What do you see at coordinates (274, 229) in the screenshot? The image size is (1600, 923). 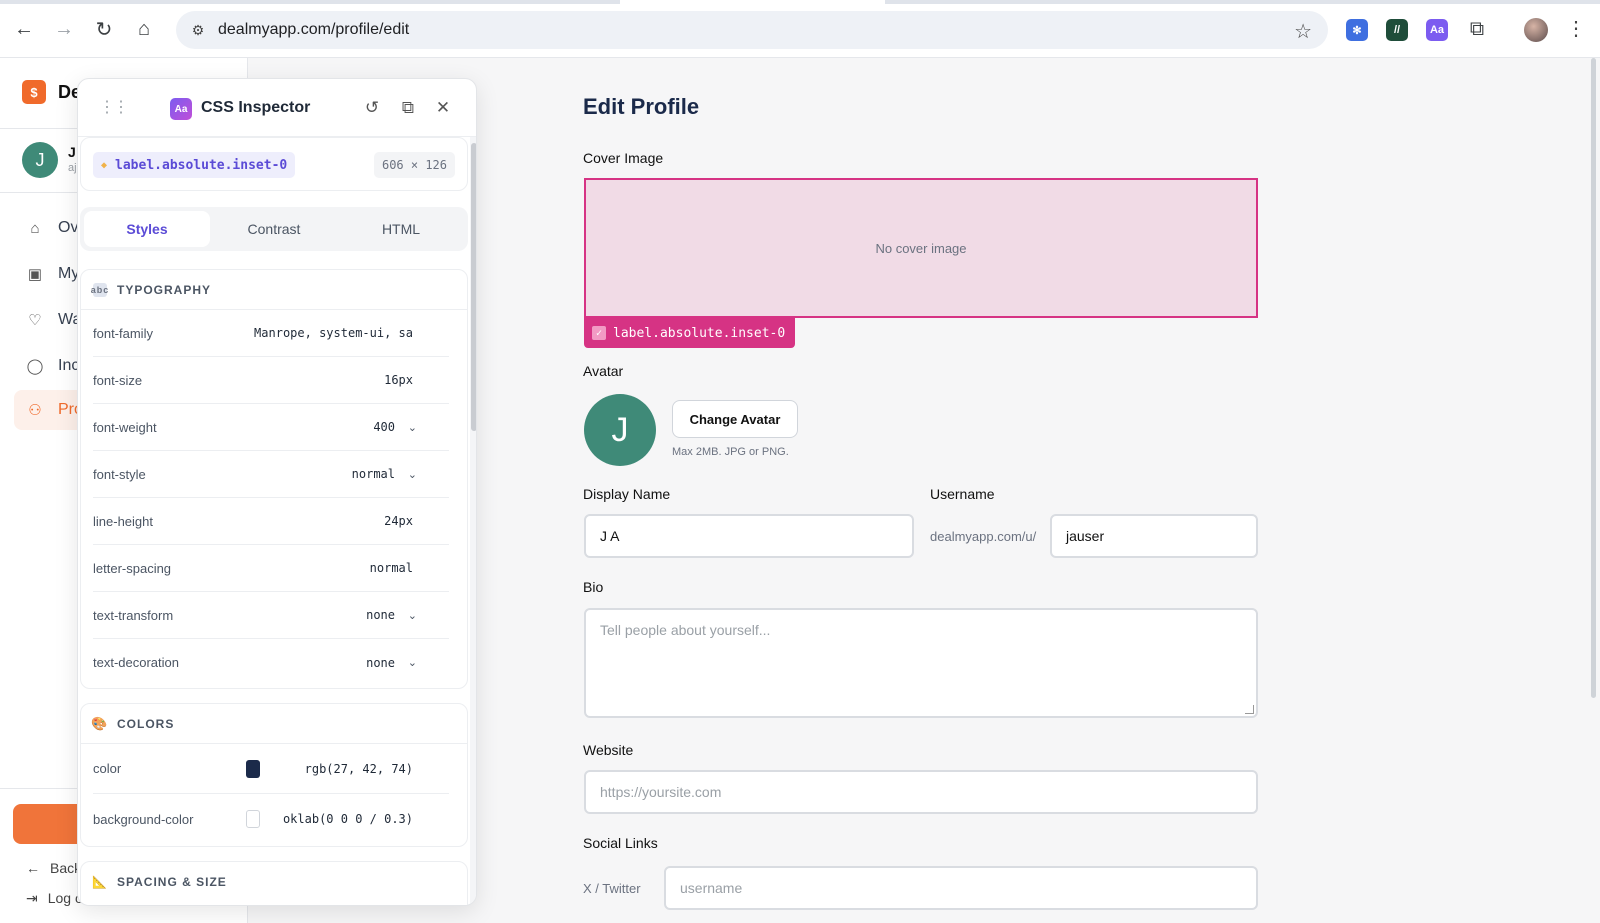 I see `tab-contrast: Contrast` at bounding box center [274, 229].